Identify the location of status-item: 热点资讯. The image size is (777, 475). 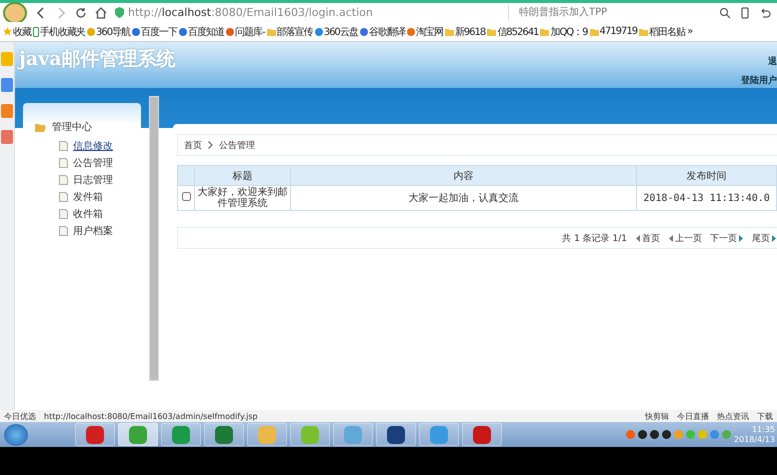
(733, 416).